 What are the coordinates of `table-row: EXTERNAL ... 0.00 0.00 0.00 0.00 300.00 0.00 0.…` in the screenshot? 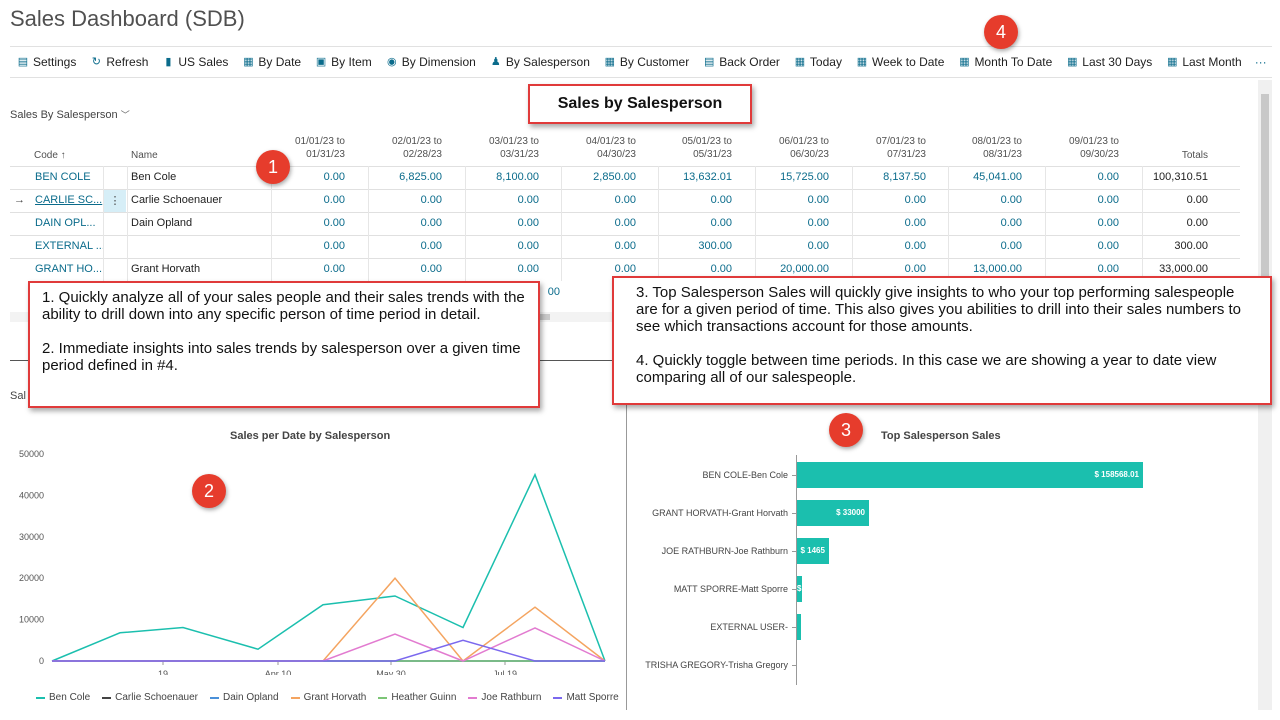 It's located at (625, 246).